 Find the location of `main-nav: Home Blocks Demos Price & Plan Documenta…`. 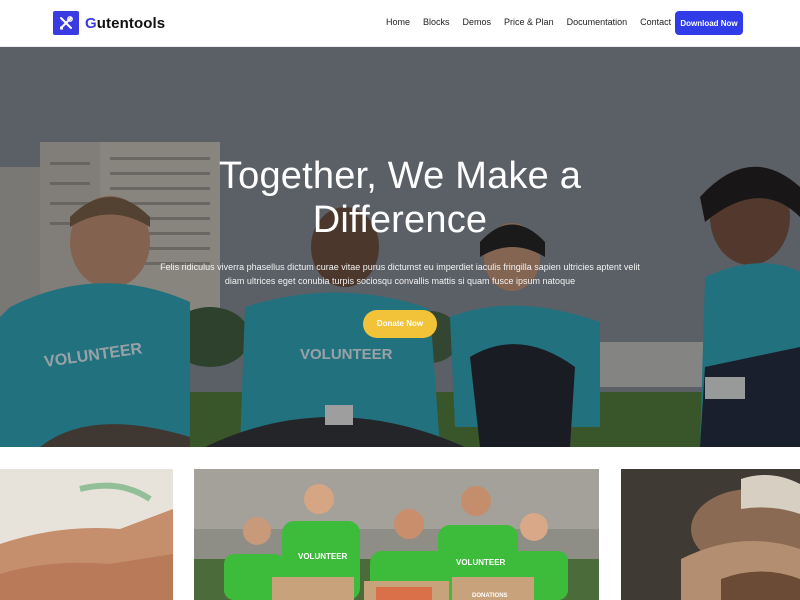

main-nav: Home Blocks Demos Price & Plan Documenta… is located at coordinates (528, 22).